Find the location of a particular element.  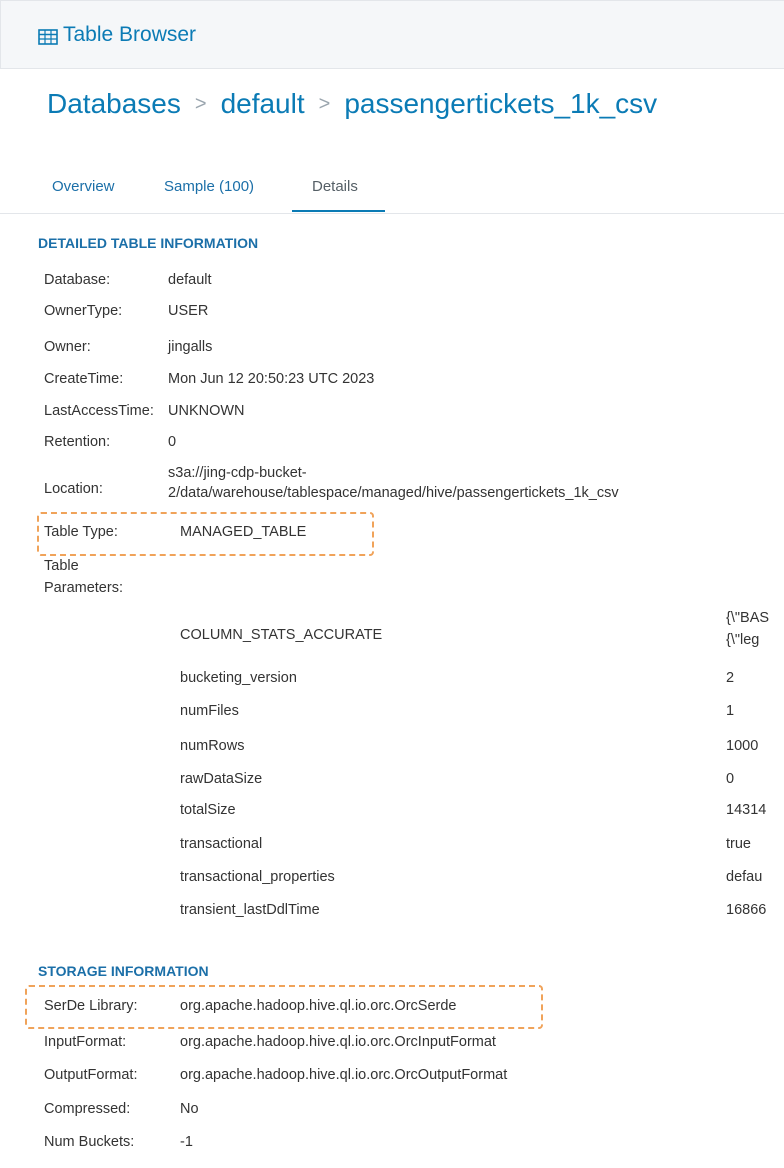

last-access-time-label: LastAccessTime: is located at coordinates (99, 411).